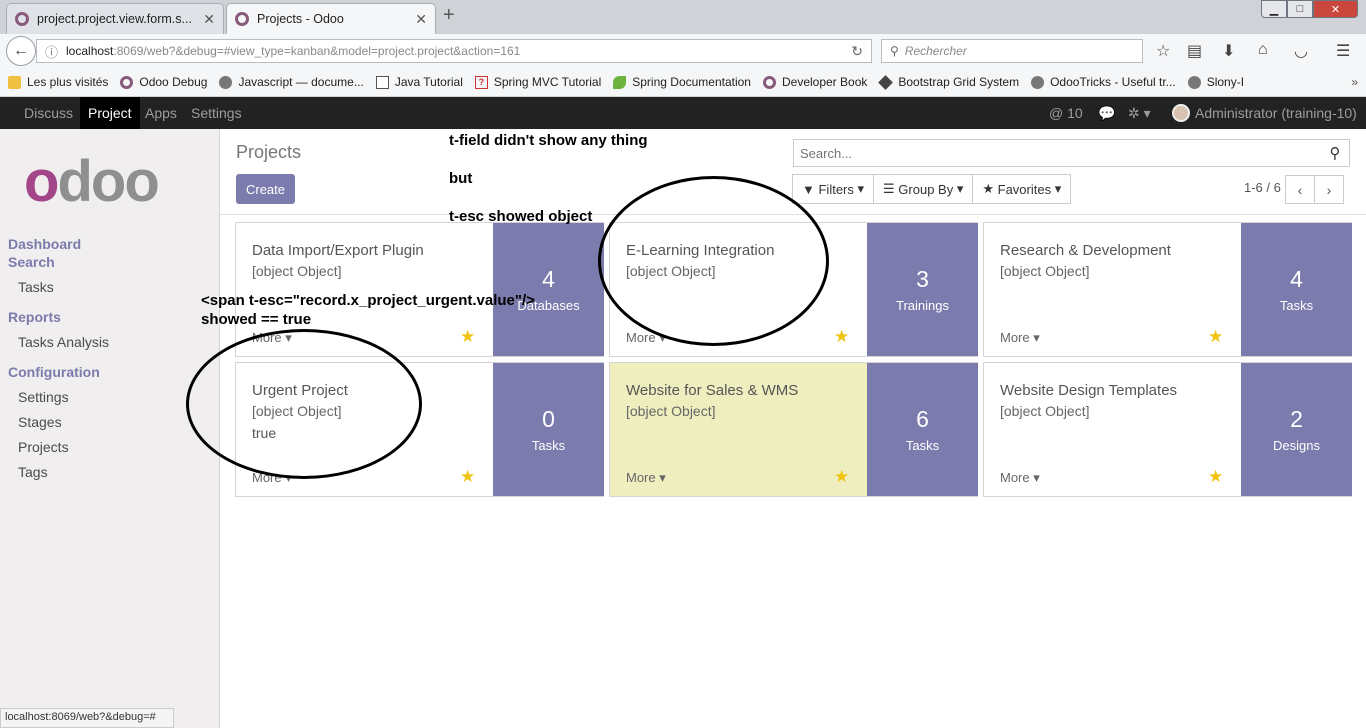  What do you see at coordinates (36, 287) in the screenshot?
I see `sidebar-item-tasks: Tasks` at bounding box center [36, 287].